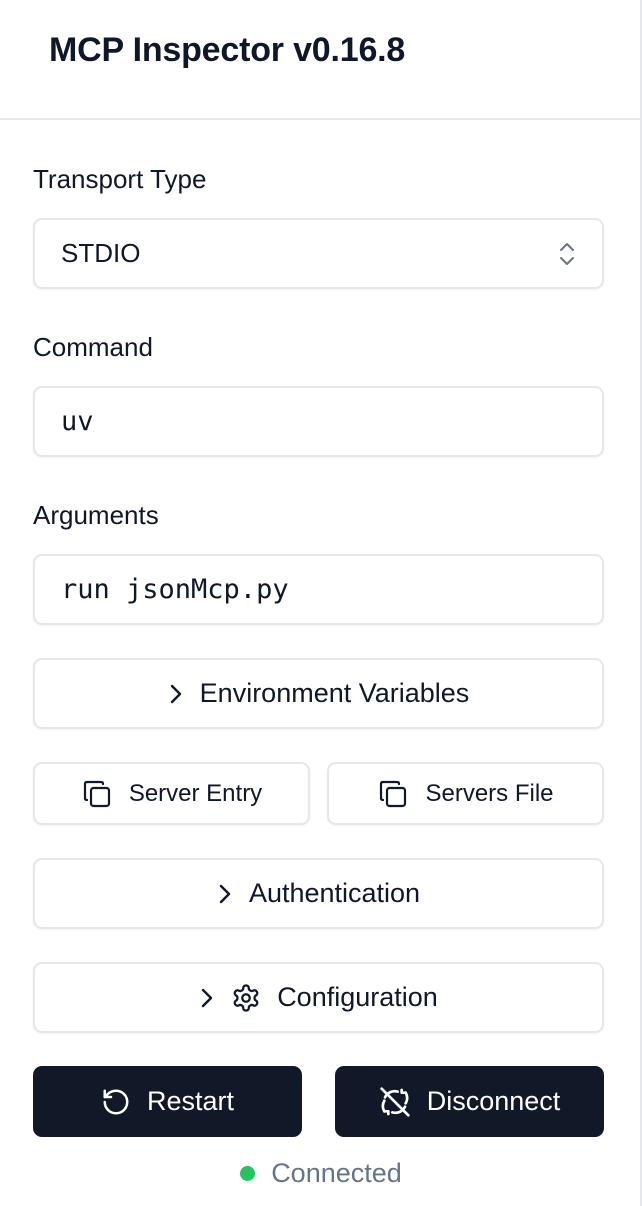  I want to click on disconnect-button: Disconnect, so click(469, 1101).